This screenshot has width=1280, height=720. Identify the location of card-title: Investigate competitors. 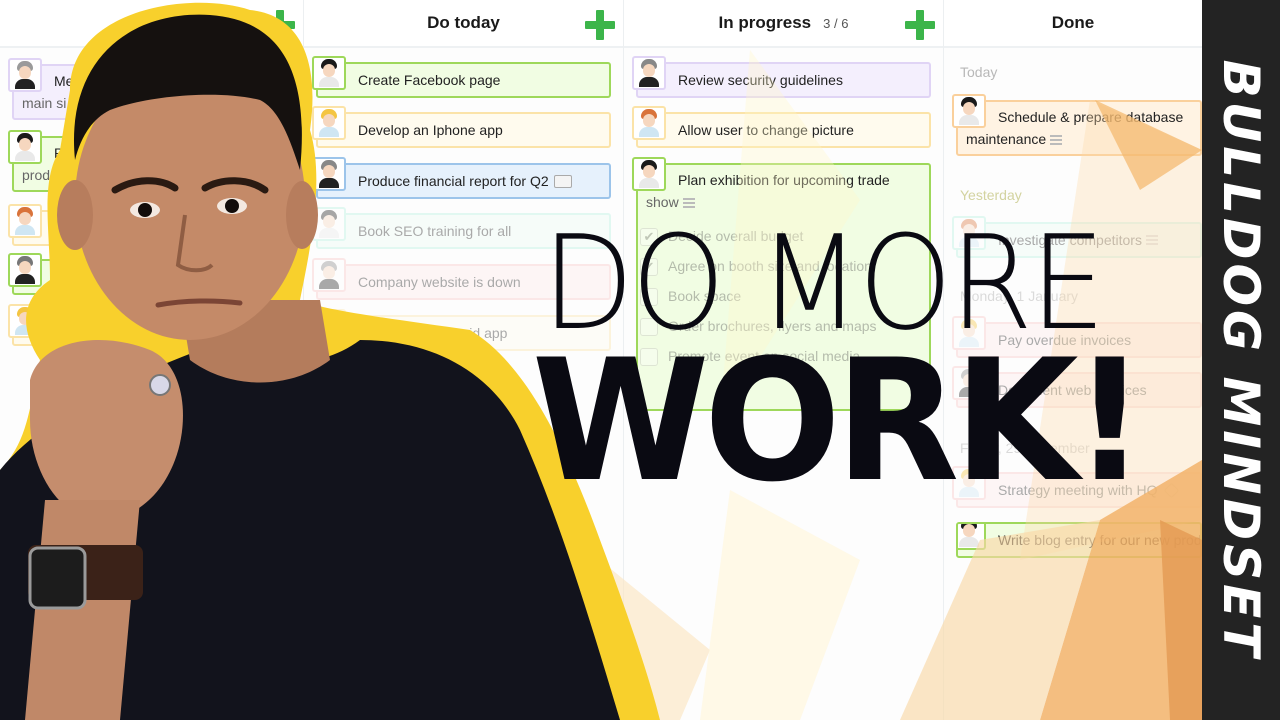
(1070, 240).